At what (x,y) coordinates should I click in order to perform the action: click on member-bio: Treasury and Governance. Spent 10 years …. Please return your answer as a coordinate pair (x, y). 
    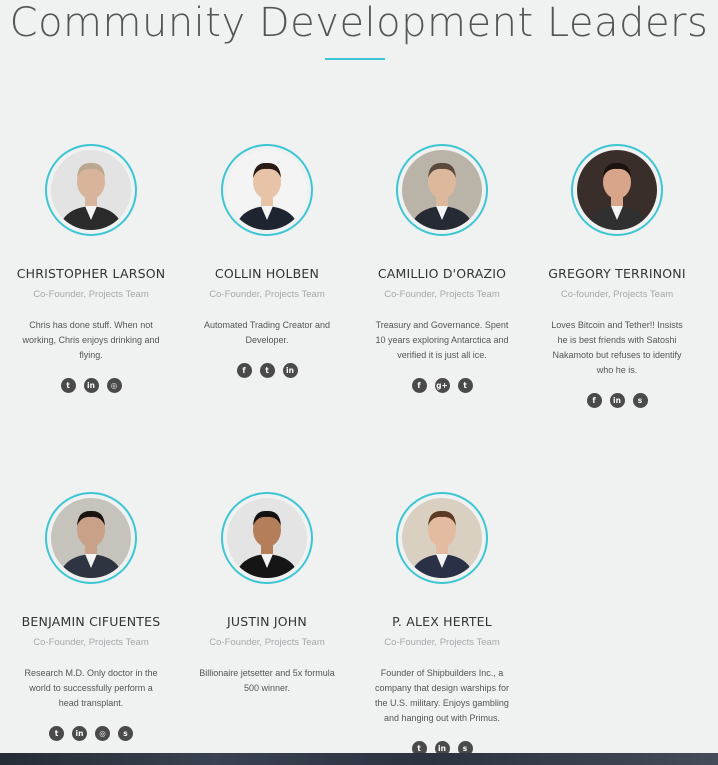
    Looking at the image, I should click on (442, 340).